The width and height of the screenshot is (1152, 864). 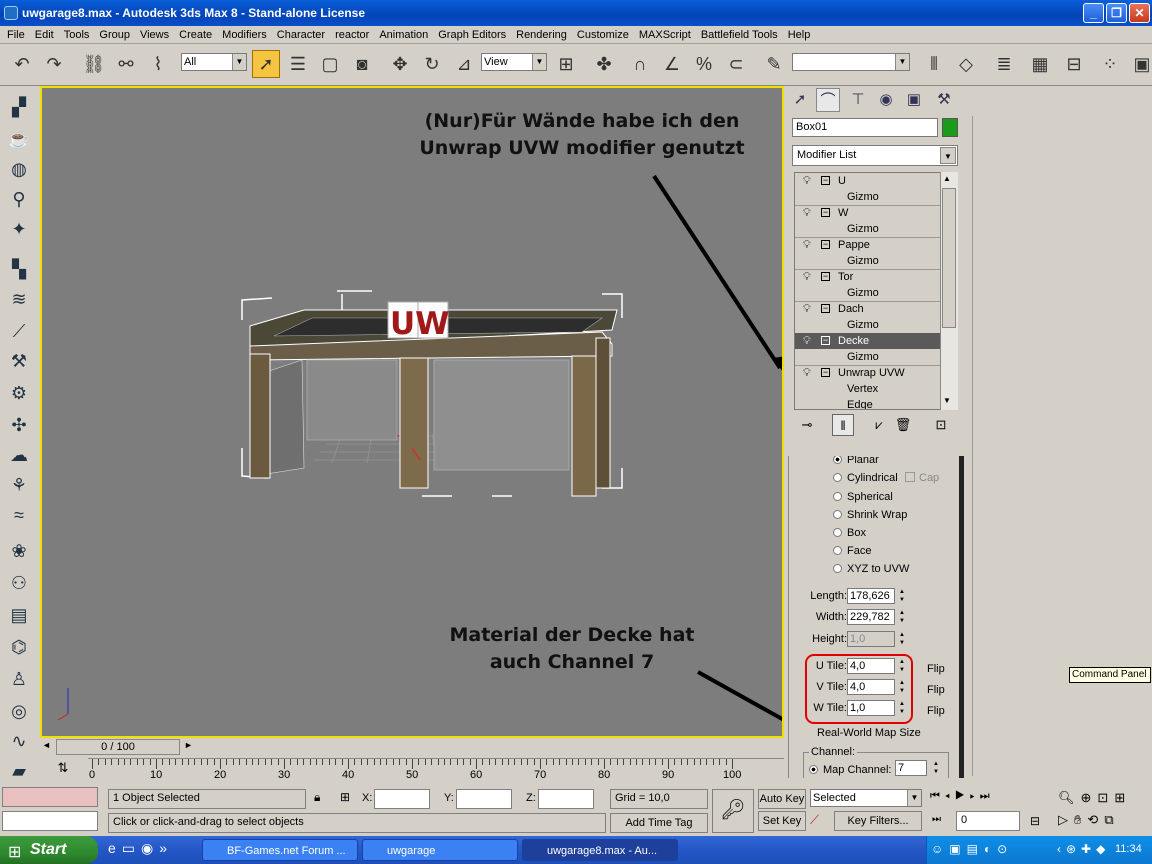 I want to click on width-input: 229,782, so click(x=871, y=617).